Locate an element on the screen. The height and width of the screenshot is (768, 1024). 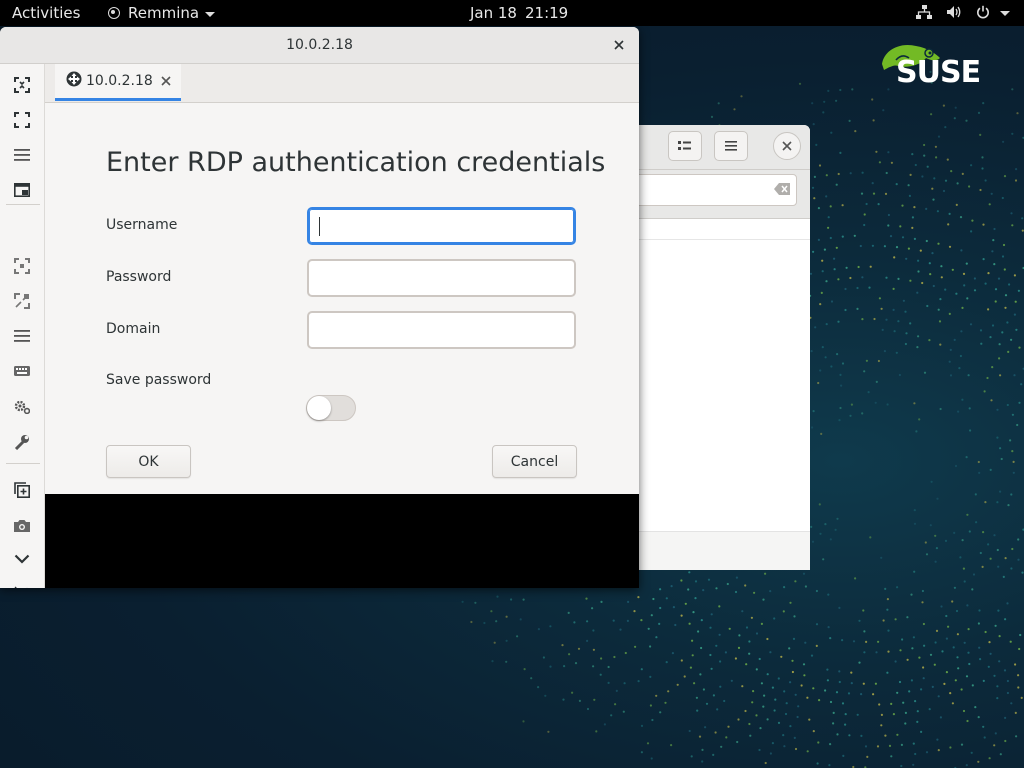
fit-window-icon is located at coordinates (22, 85).